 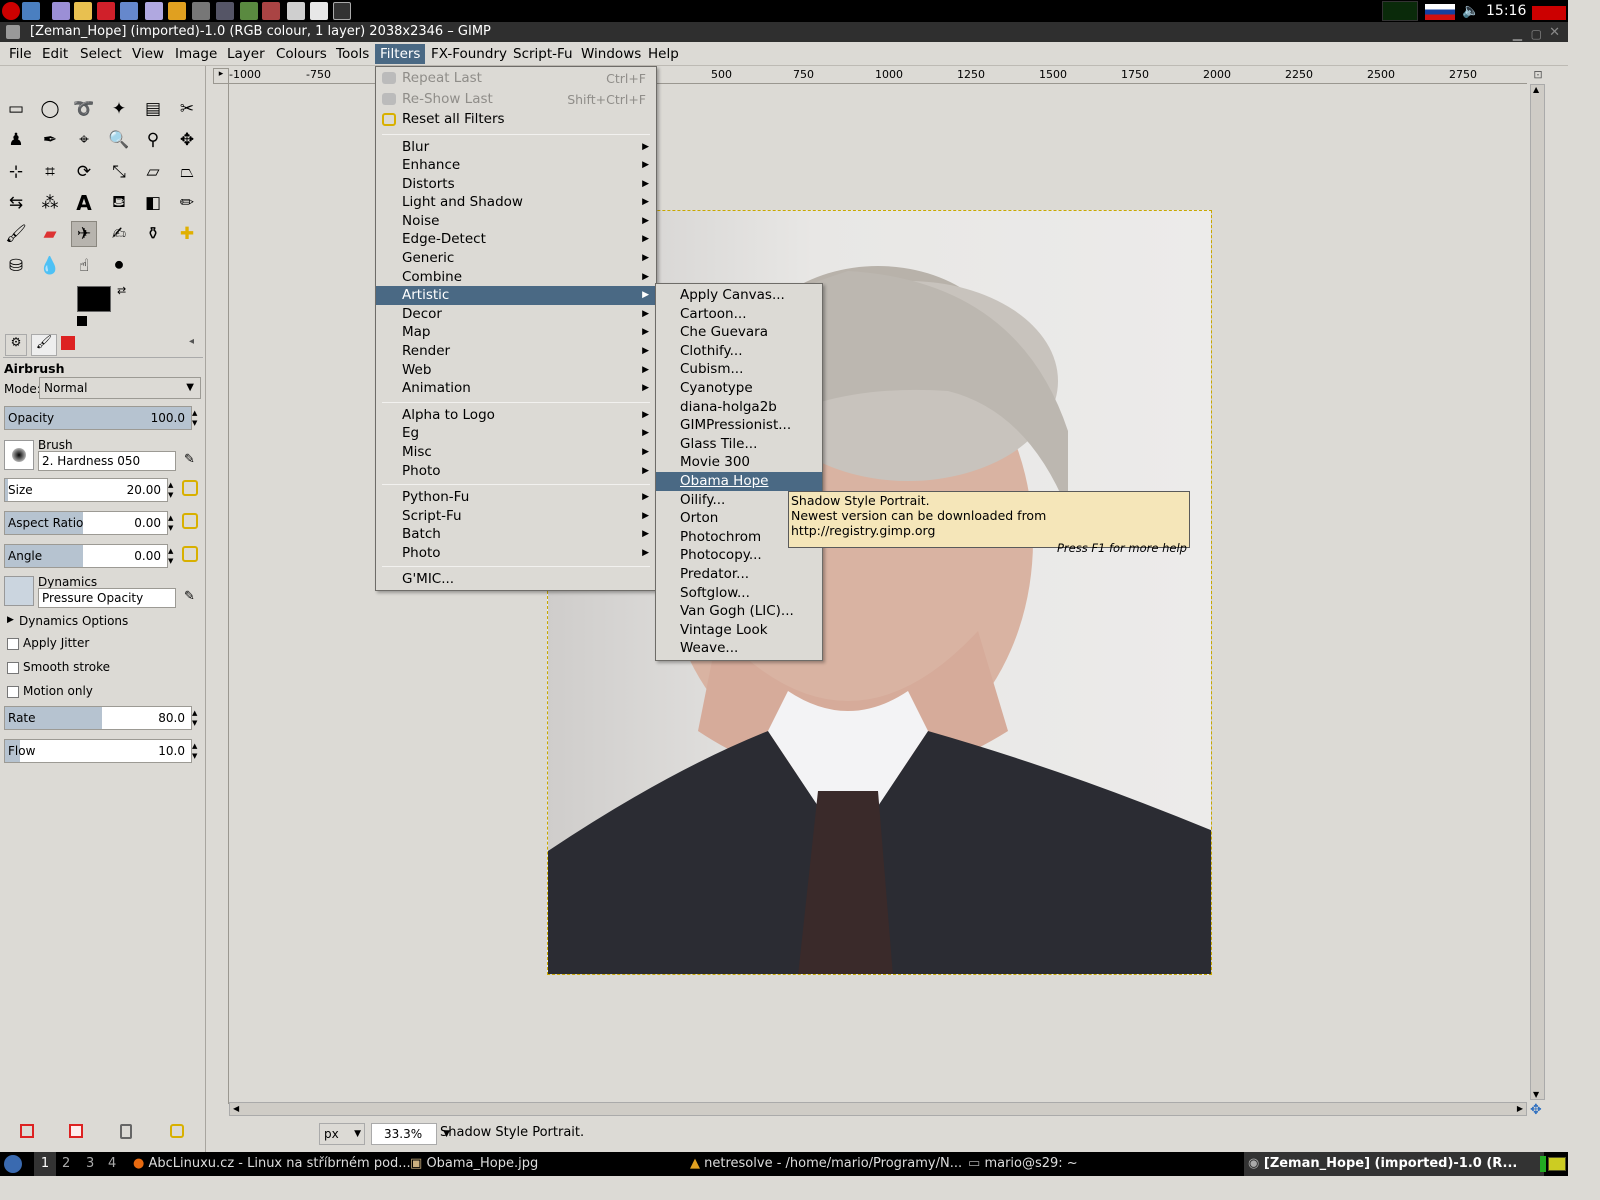 What do you see at coordinates (153, 109) in the screenshot?
I see `color-select-icon: ▤` at bounding box center [153, 109].